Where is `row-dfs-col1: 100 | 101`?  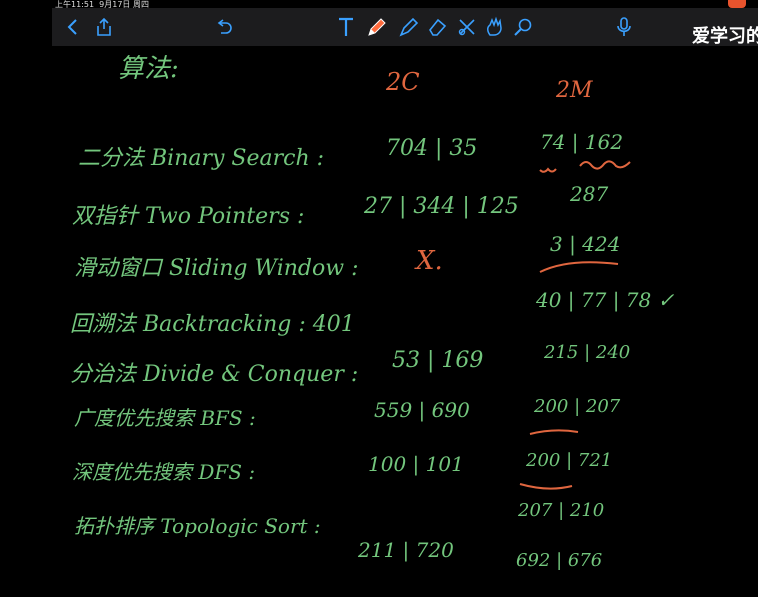
row-dfs-col1: 100 | 101 is located at coordinates (416, 464).